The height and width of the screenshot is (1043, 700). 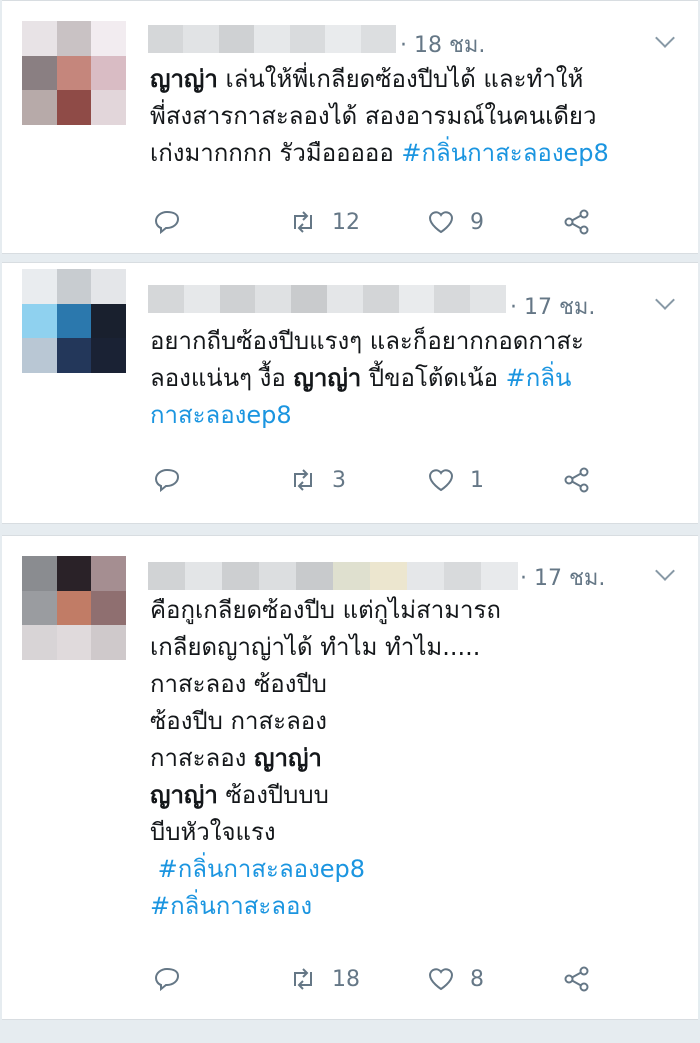 I want to click on tweet-actions: 12 9, so click(x=395, y=227).